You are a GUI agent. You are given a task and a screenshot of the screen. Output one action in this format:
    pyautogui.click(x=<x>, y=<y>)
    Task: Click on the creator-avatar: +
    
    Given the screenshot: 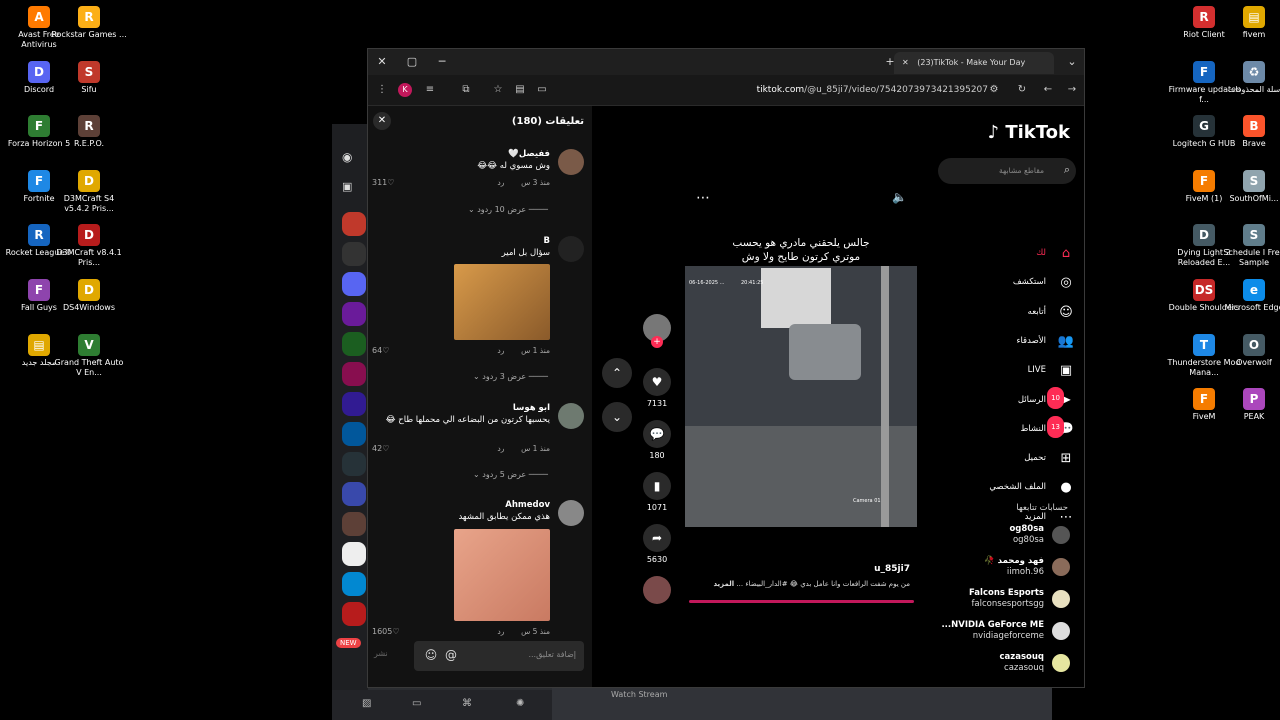 What is the action you would take?
    pyautogui.click(x=657, y=331)
    